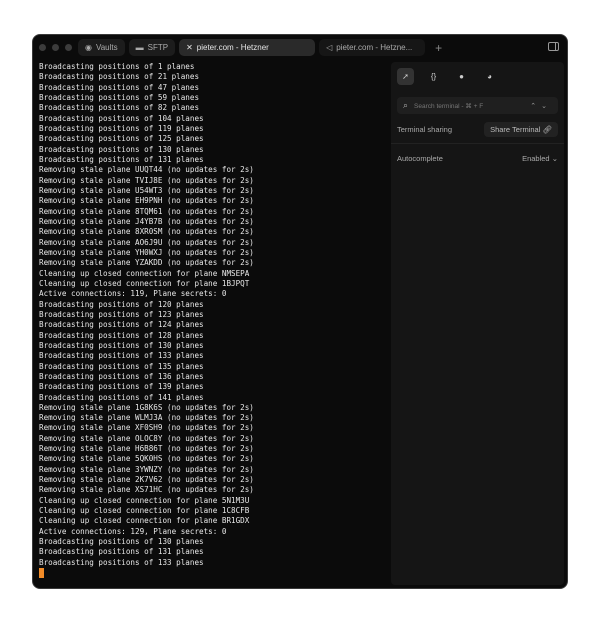 Image resolution: width=600 pixels, height=622 pixels. What do you see at coordinates (433, 76) in the screenshot?
I see `braces-icon: {}` at bounding box center [433, 76].